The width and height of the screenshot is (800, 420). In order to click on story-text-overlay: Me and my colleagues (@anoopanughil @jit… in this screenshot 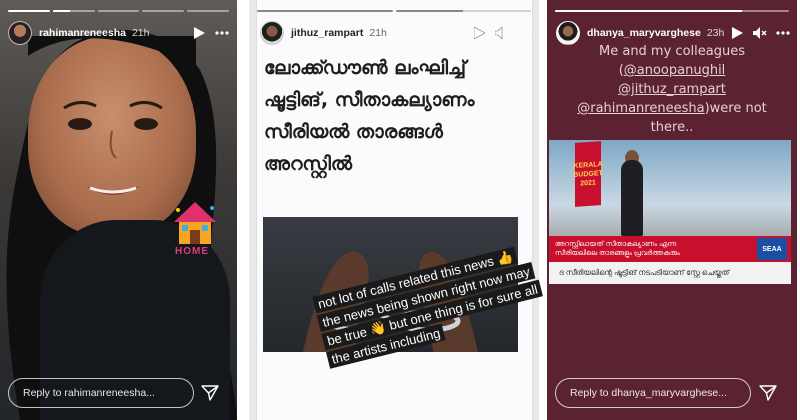, I will do `click(672, 89)`.